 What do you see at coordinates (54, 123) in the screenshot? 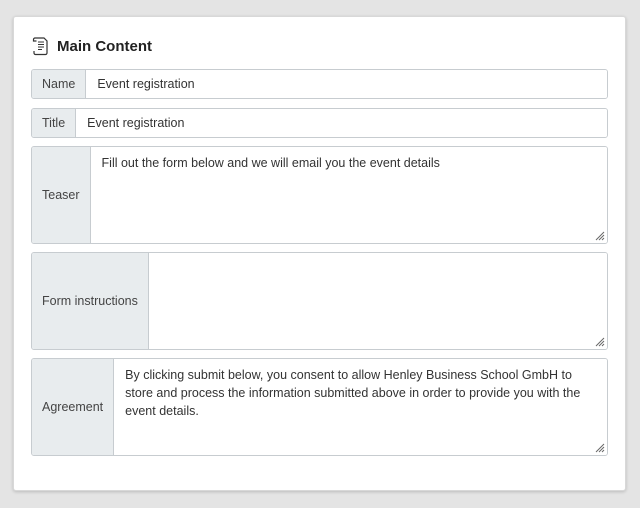
I see `title-label: Title` at bounding box center [54, 123].